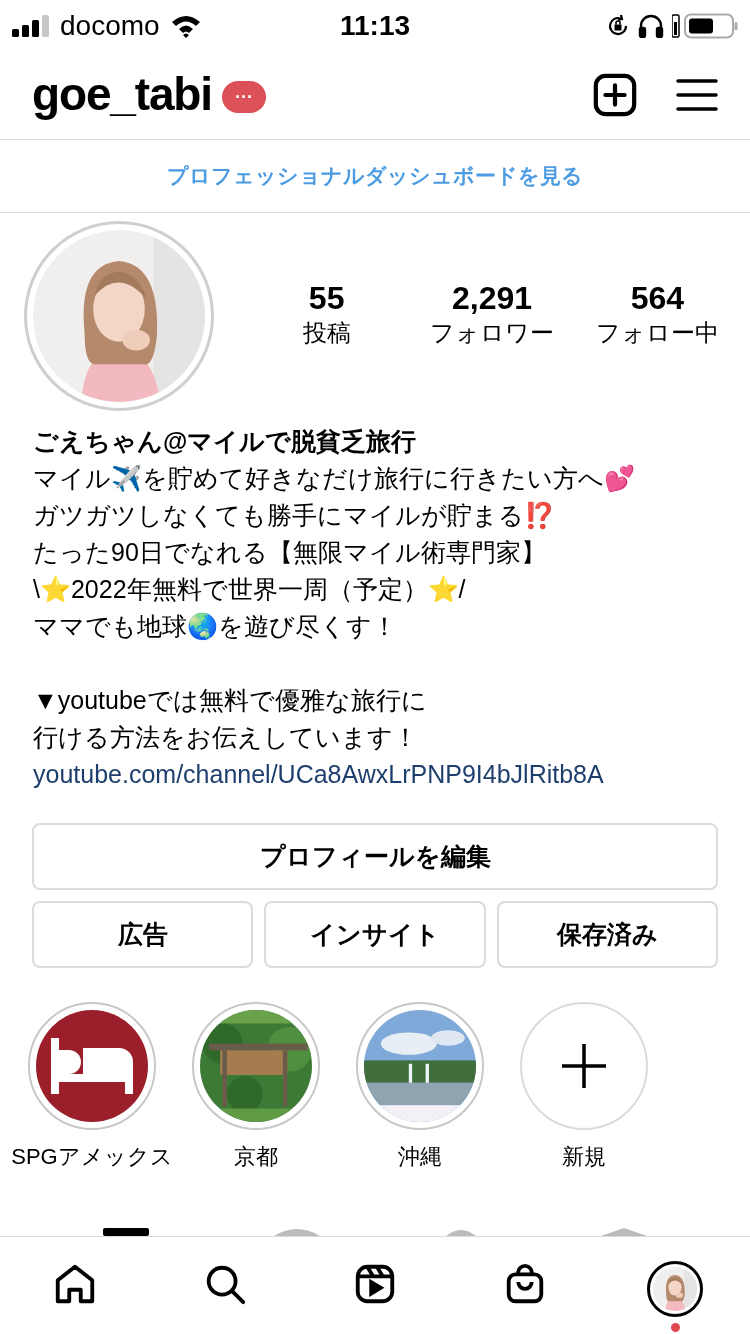 Image resolution: width=750 pixels, height=1334 pixels. I want to click on username: goe_tabi, so click(122, 94).